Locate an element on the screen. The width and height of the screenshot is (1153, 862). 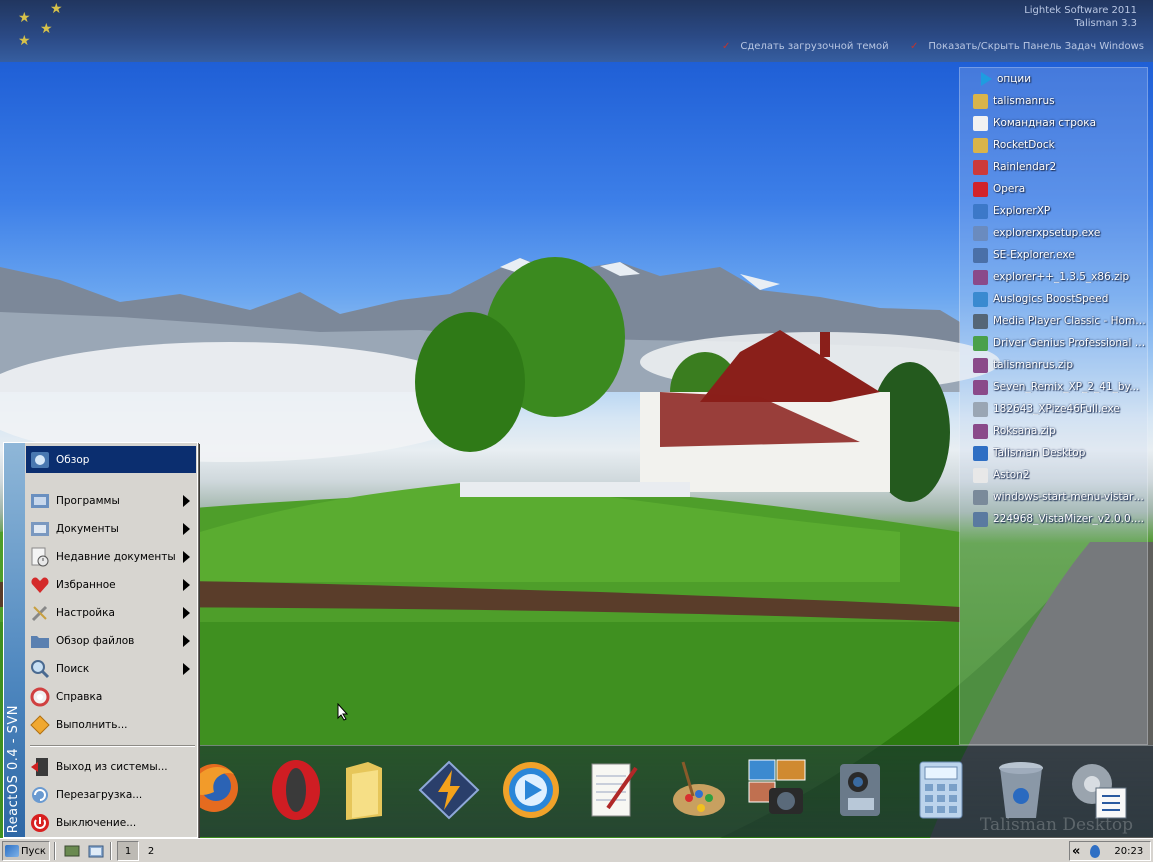
desktop-shortcut: ExplorerXP is located at coordinates (1053, 211).